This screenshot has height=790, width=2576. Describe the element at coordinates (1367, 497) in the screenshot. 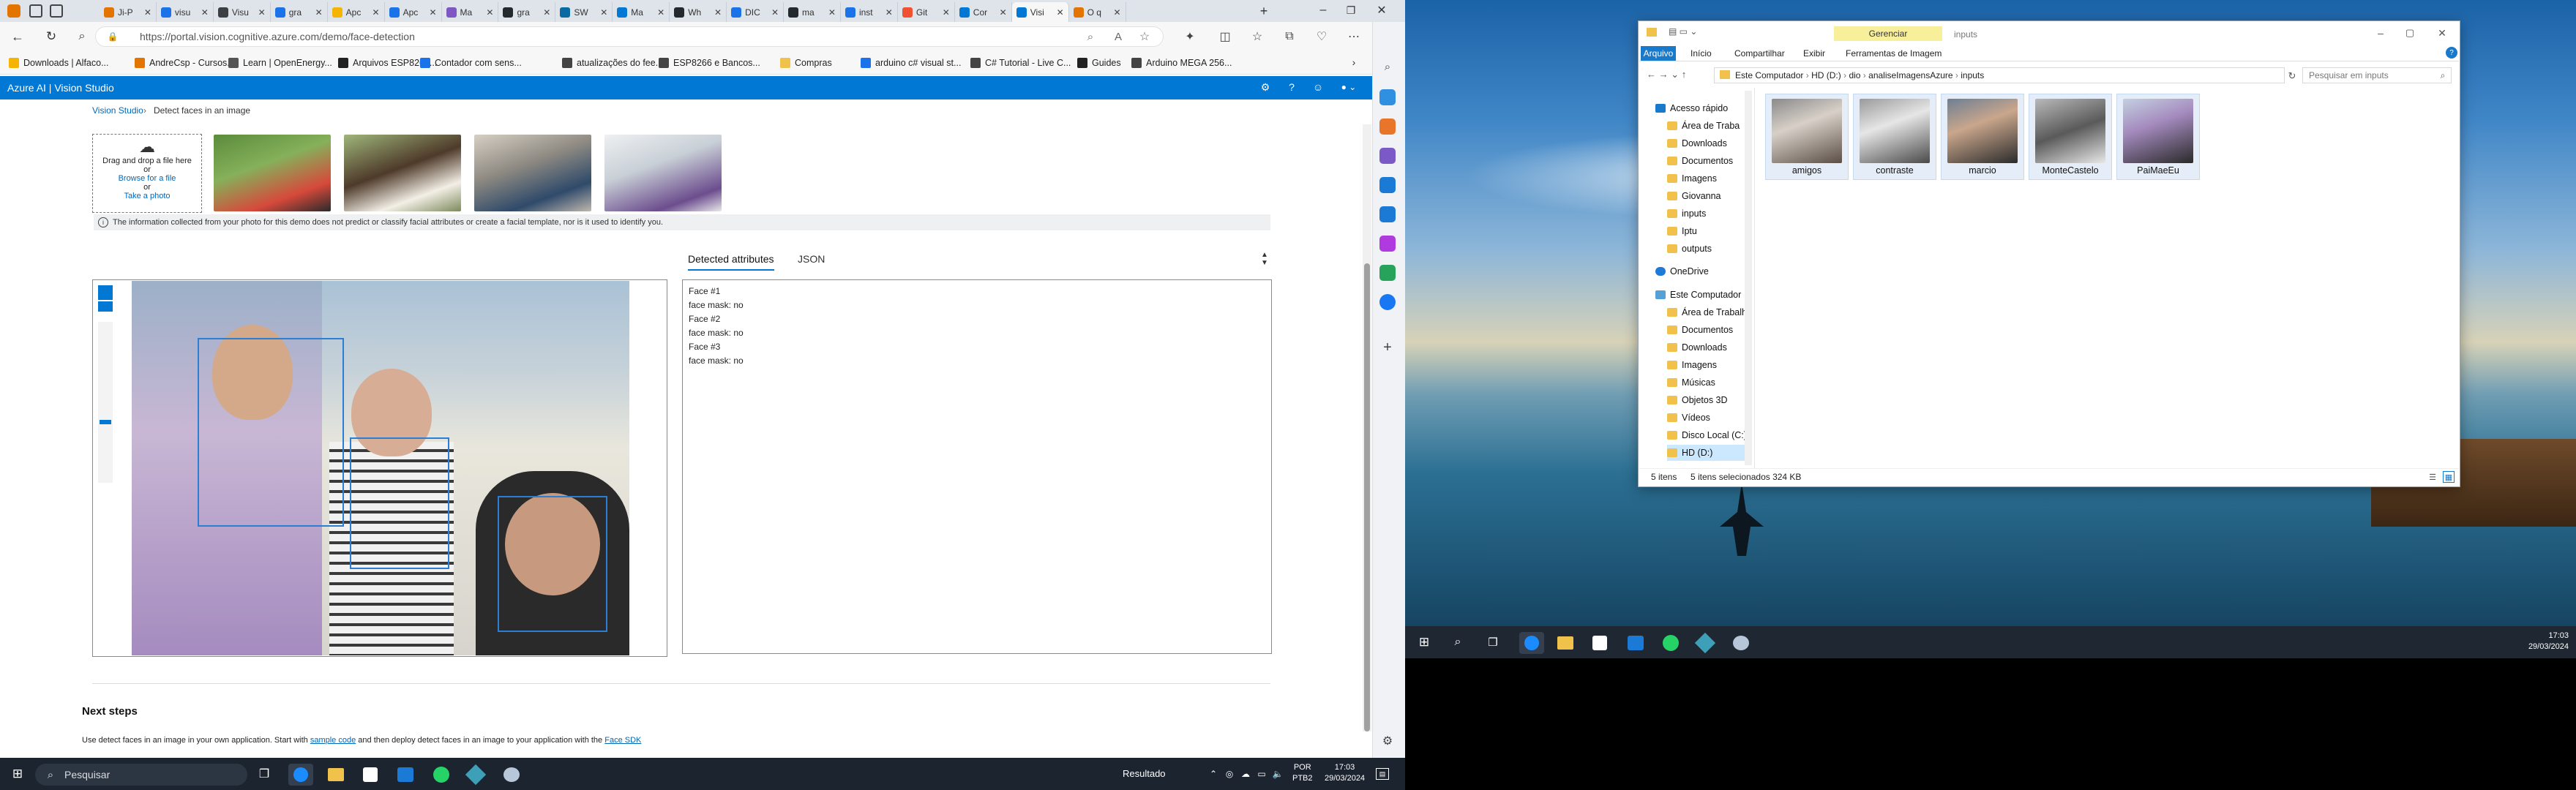

I see `scrollbar-thumb` at that location.